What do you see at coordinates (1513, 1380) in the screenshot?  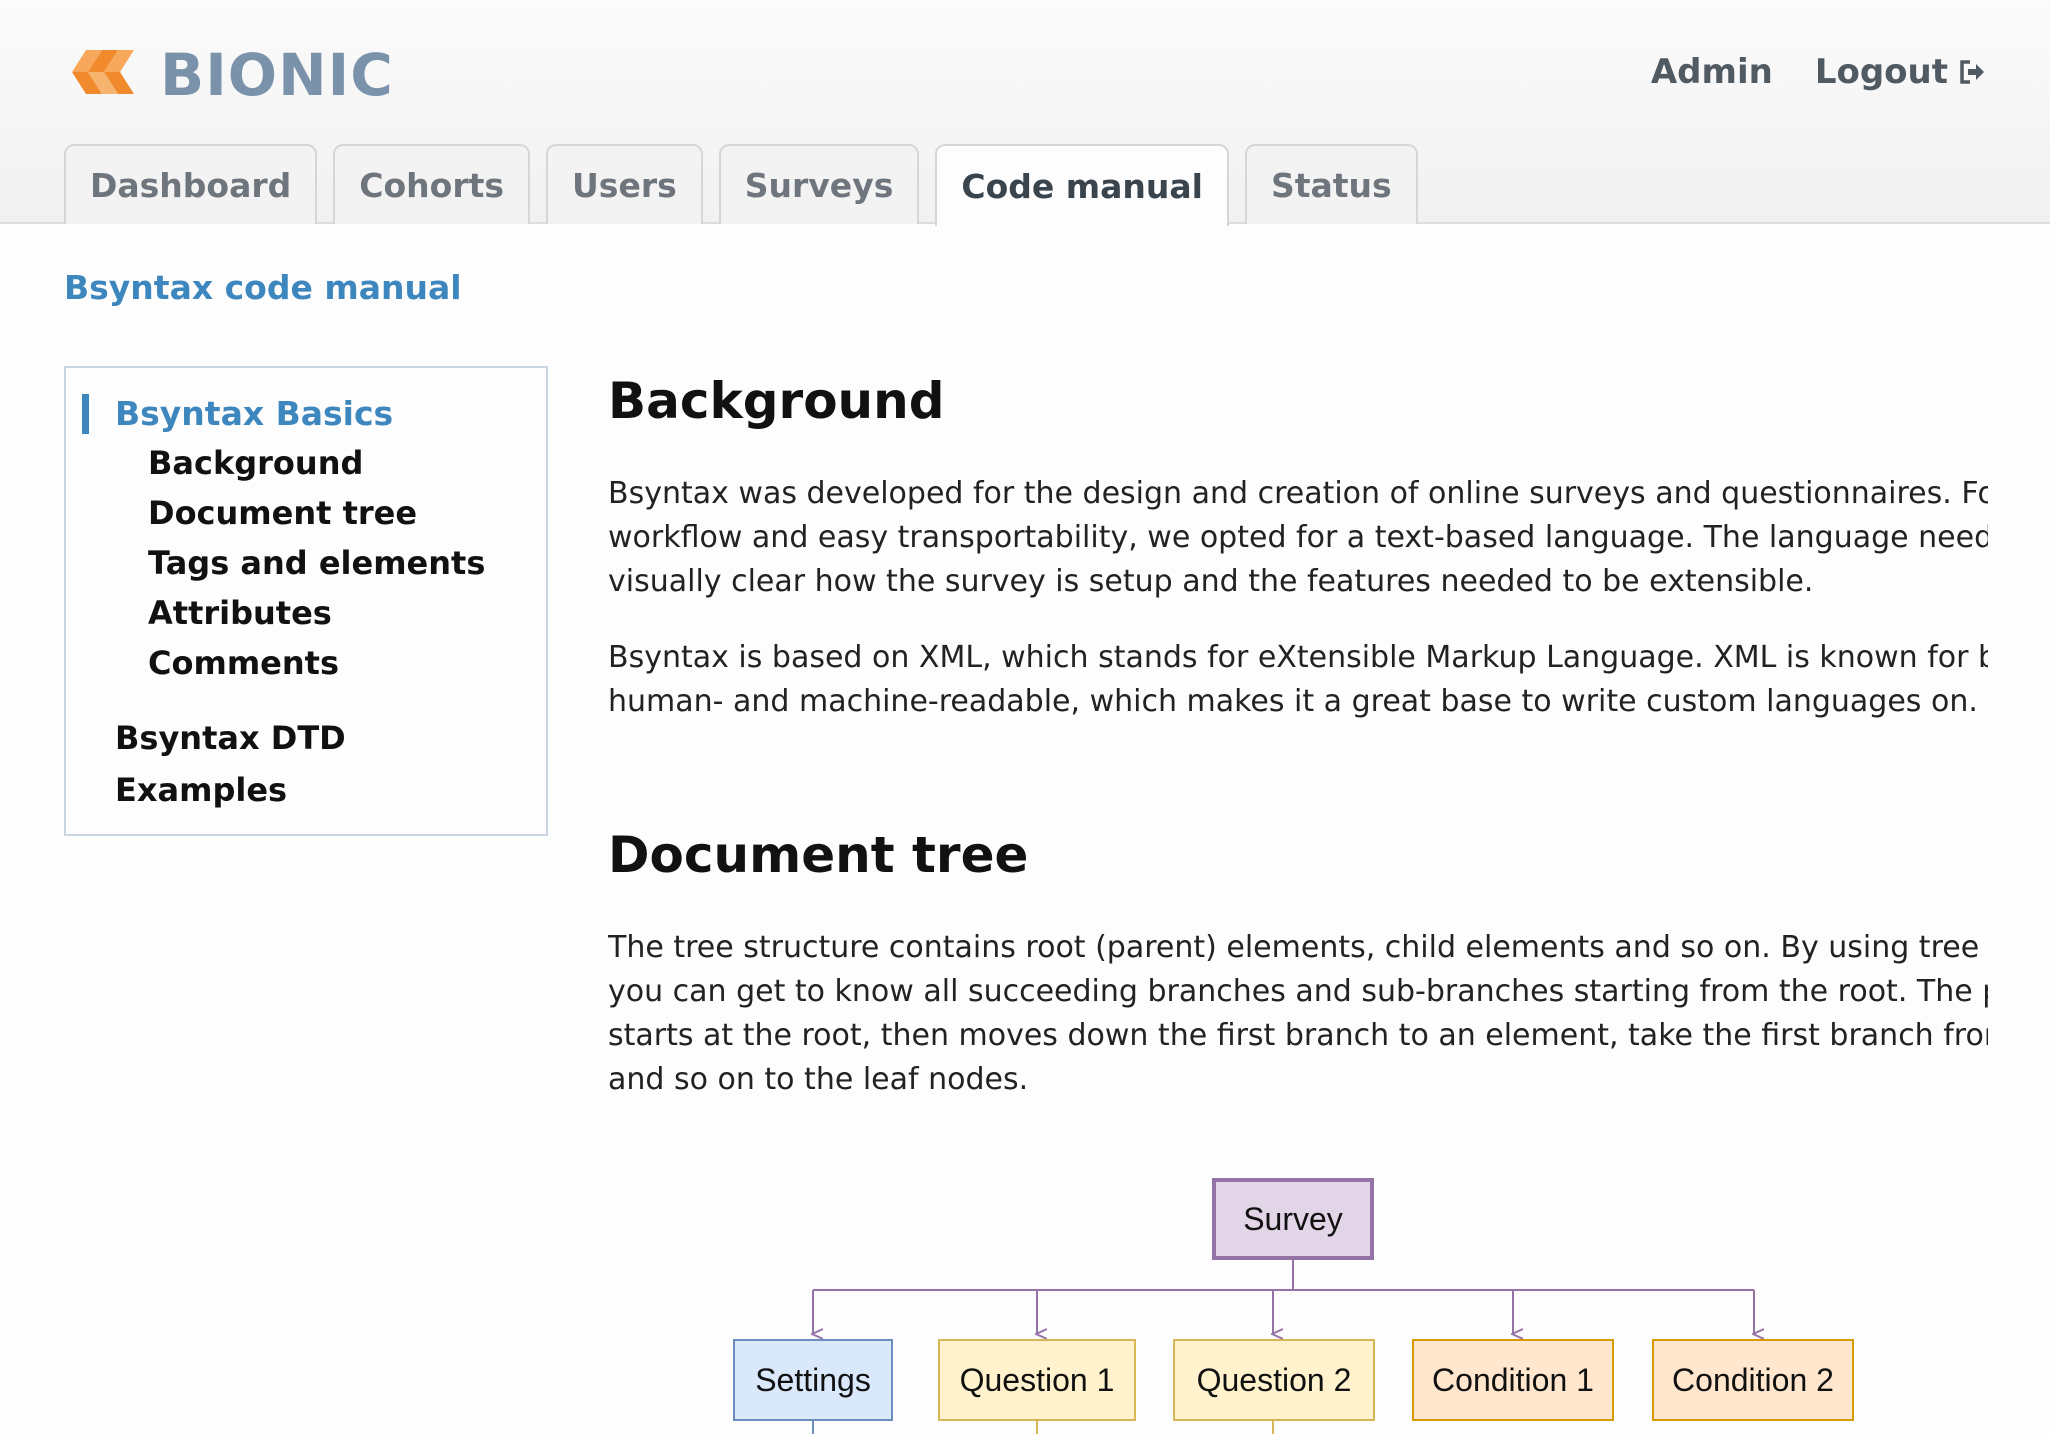 I see `tree-node-condition-1: Condition 1` at bounding box center [1513, 1380].